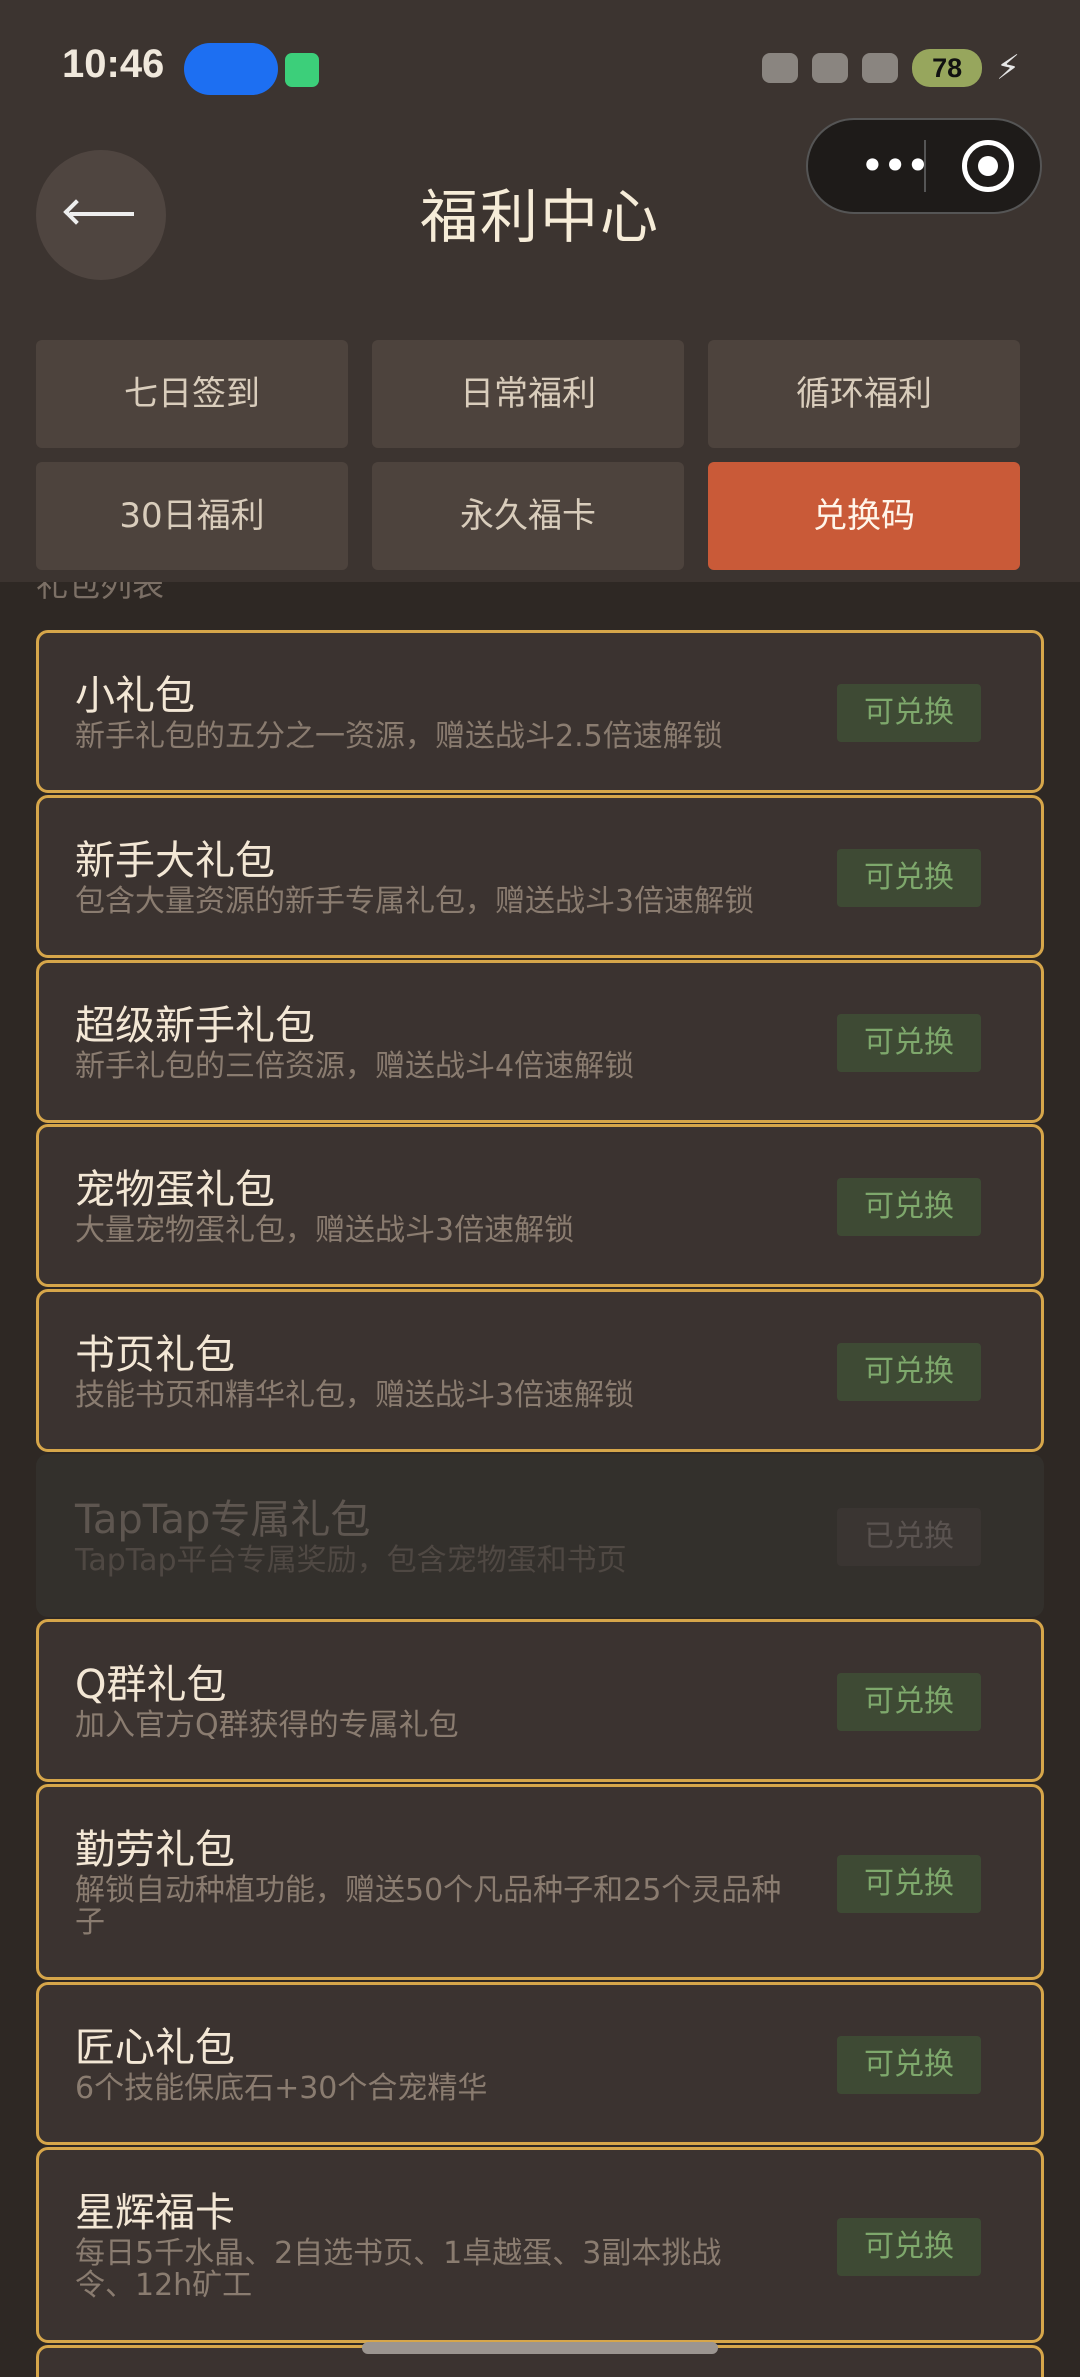 The height and width of the screenshot is (2377, 1080). Describe the element at coordinates (192, 394) in the screenshot. I see `tab-seven-day-signin: 七日签到` at that location.